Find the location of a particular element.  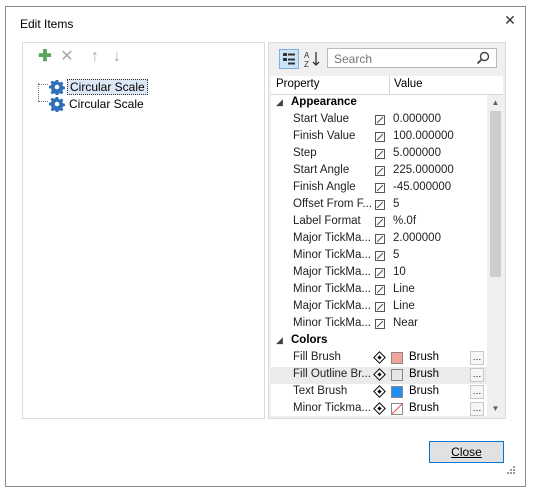

column-divider is located at coordinates (389, 85).